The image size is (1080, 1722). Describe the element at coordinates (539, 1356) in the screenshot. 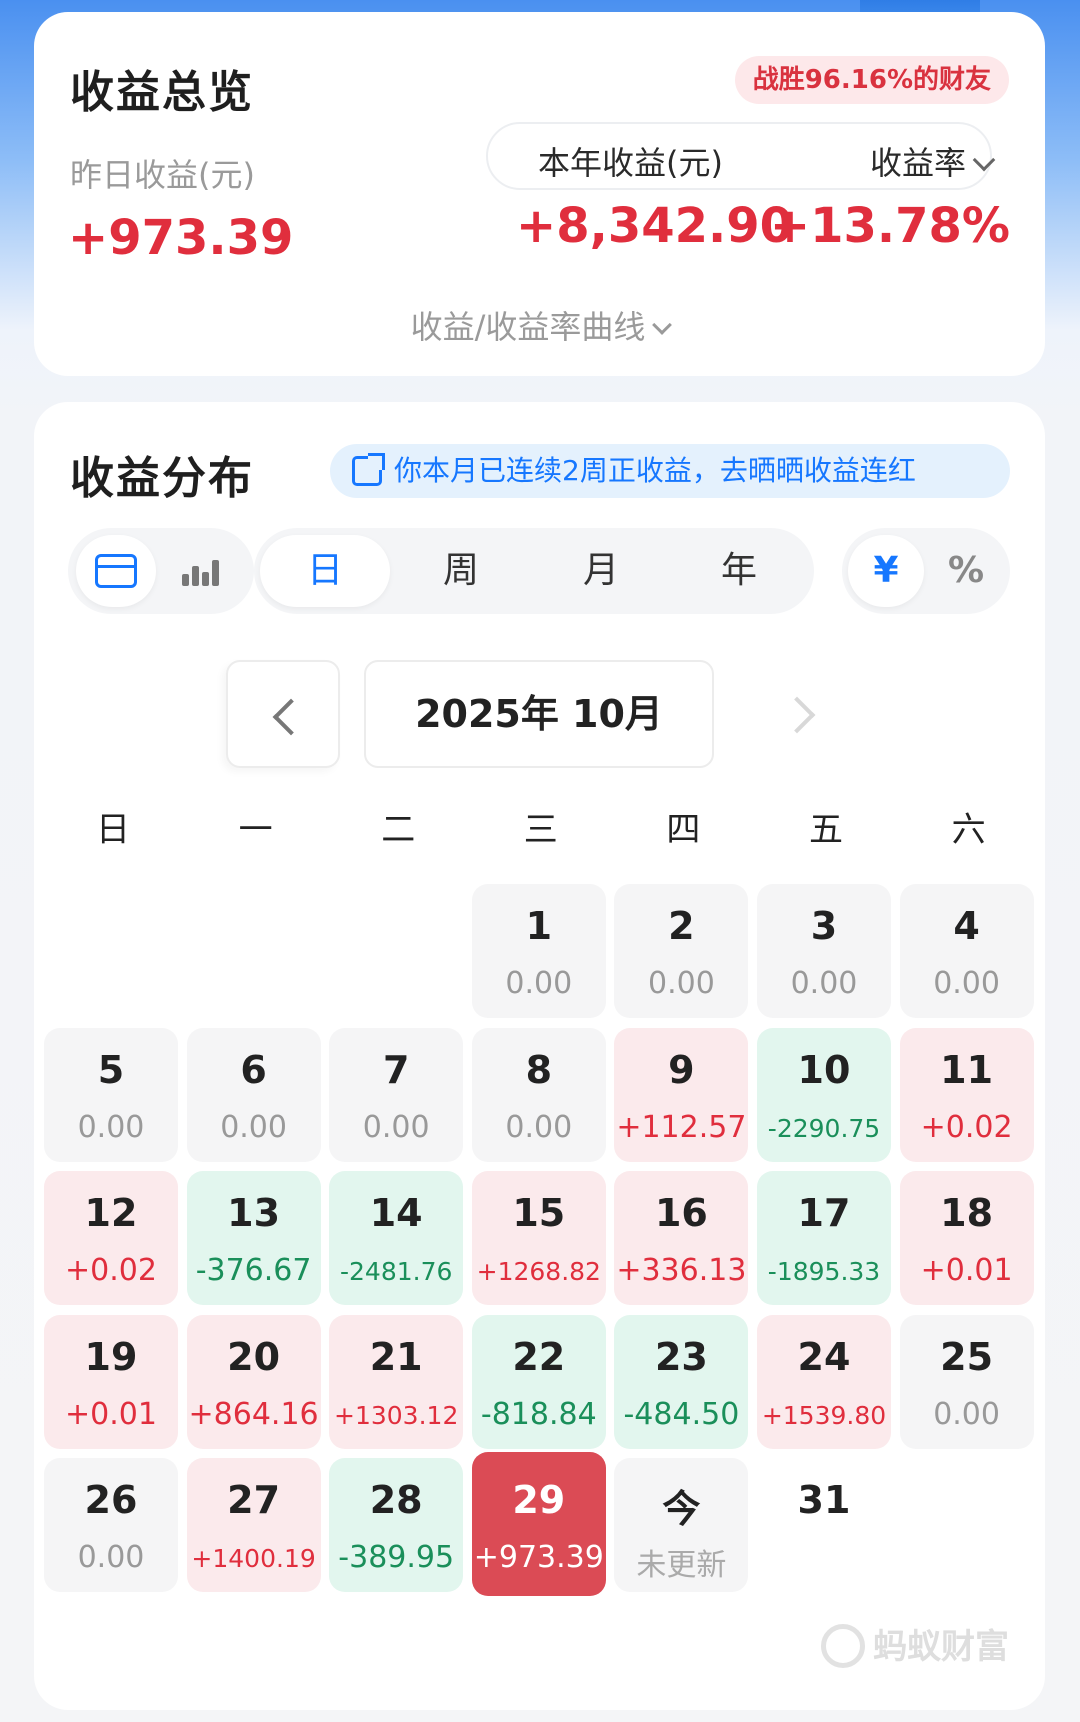

I see `day-number: 22` at that location.